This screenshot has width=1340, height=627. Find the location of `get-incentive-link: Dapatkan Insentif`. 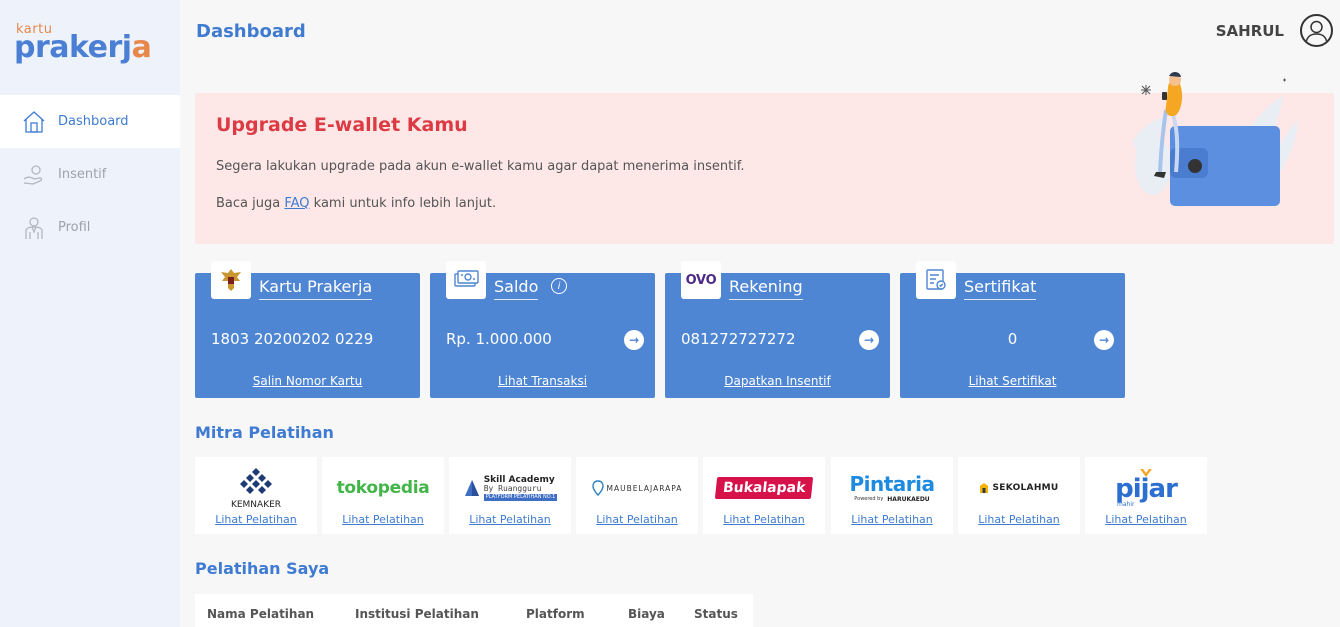

get-incentive-link: Dapatkan Insentif is located at coordinates (777, 381).